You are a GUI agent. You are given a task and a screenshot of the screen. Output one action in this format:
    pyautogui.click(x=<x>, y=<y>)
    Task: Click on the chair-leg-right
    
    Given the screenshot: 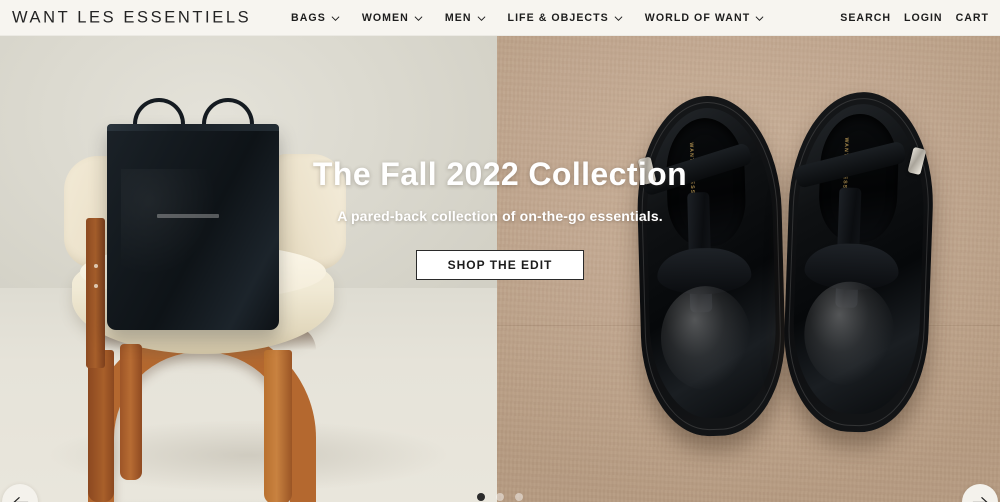 What is the action you would take?
    pyautogui.click(x=278, y=426)
    